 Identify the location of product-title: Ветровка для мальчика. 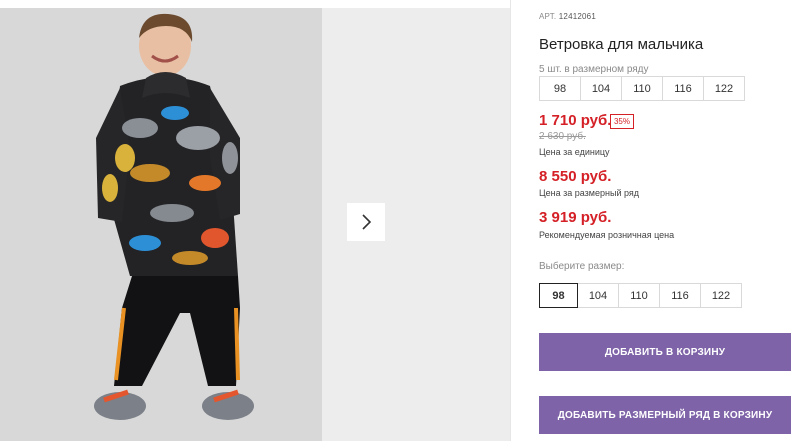
(621, 44).